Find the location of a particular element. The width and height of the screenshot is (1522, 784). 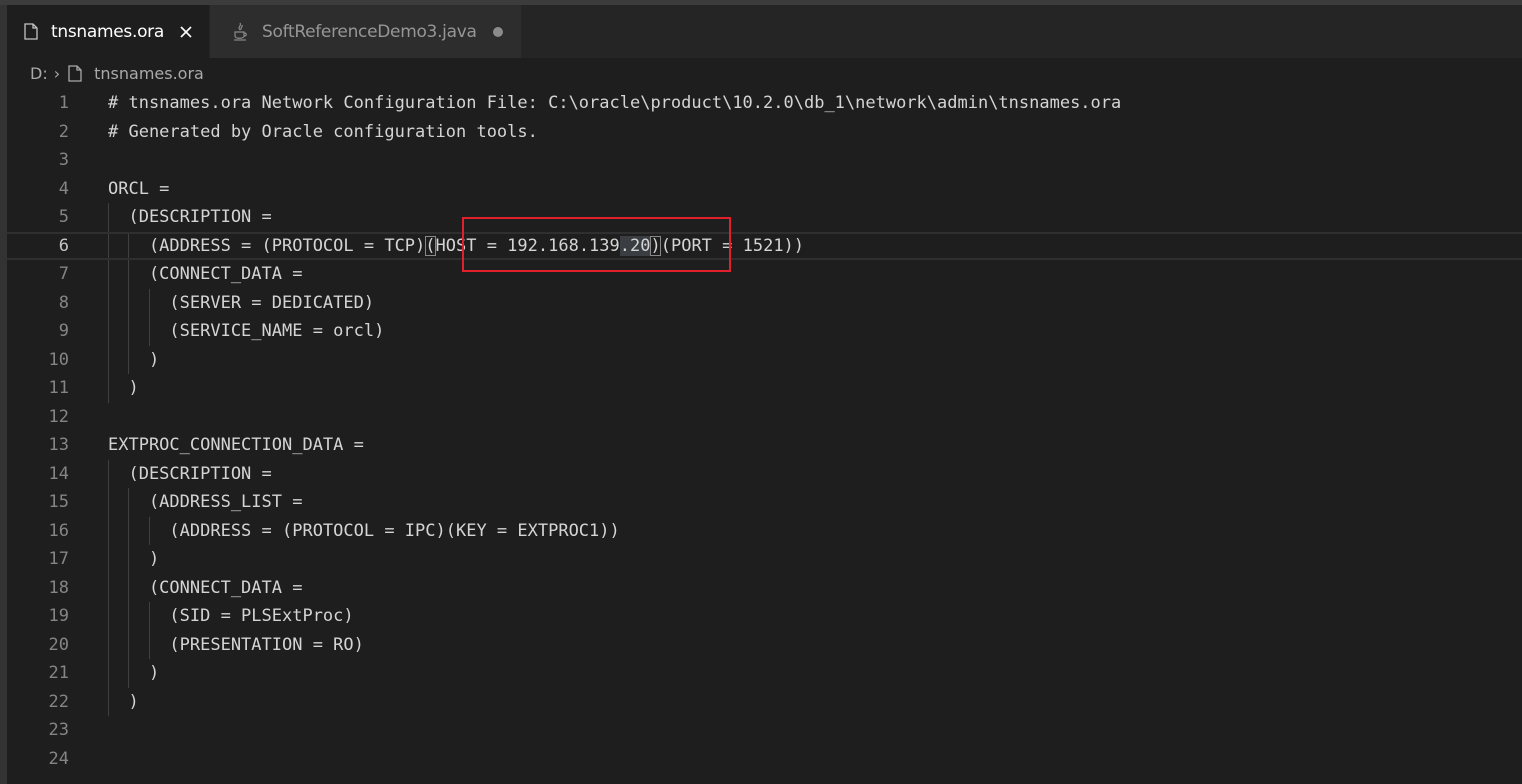

line-number: 4 is located at coordinates (63, 188).